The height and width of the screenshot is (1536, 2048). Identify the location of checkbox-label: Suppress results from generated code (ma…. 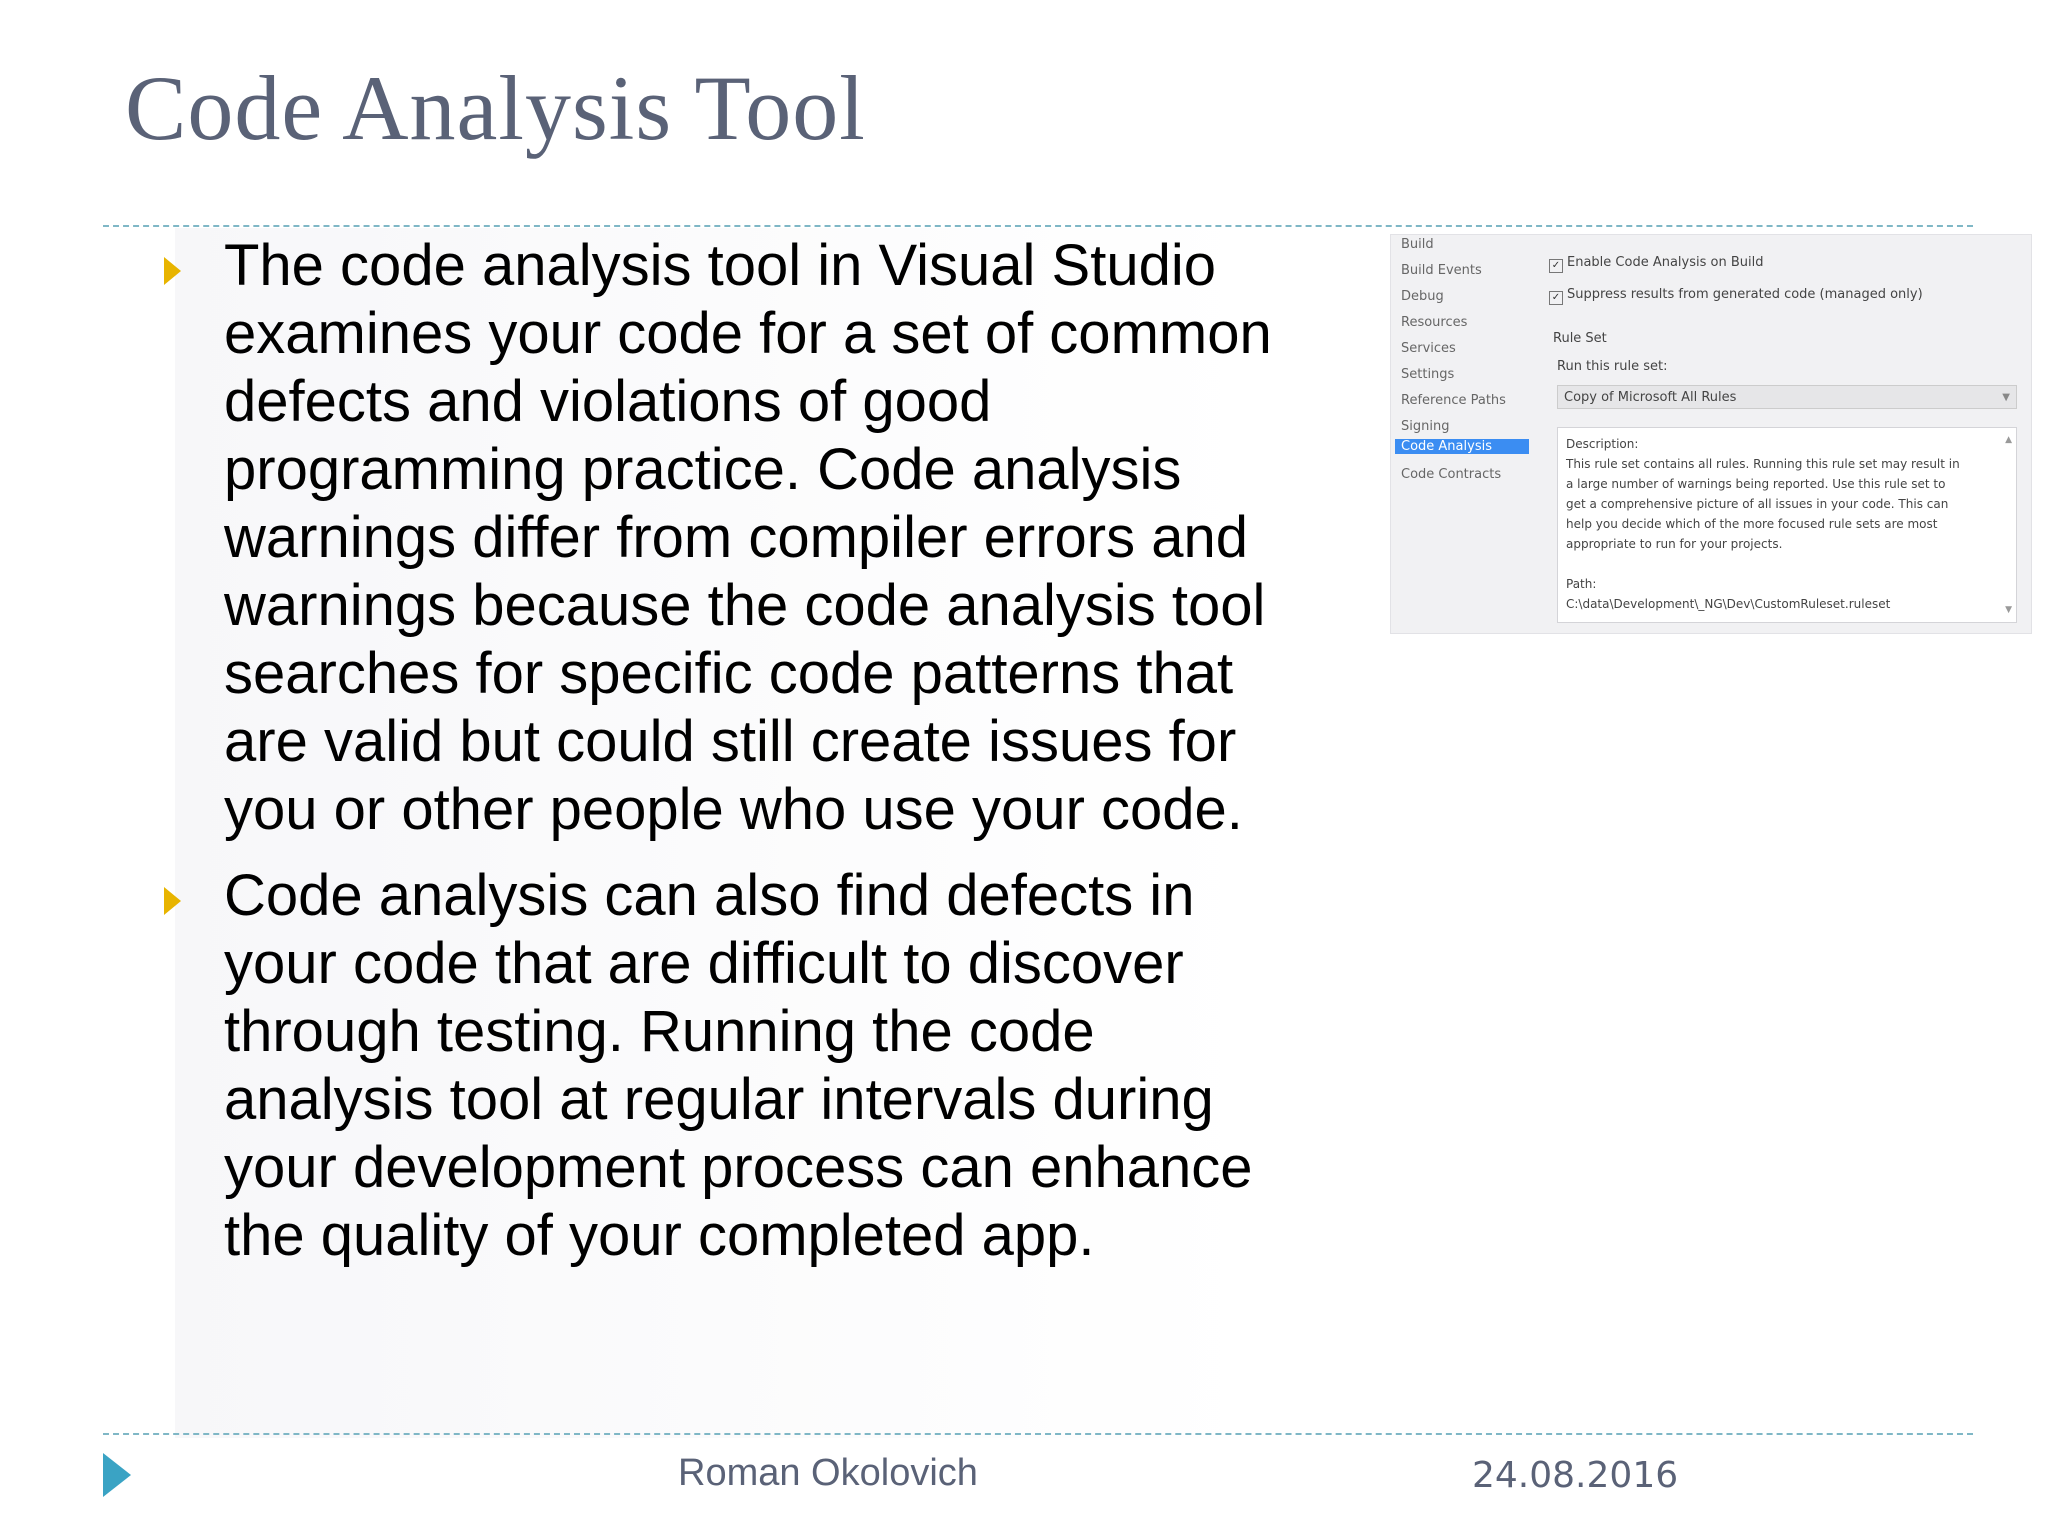
(1745, 294).